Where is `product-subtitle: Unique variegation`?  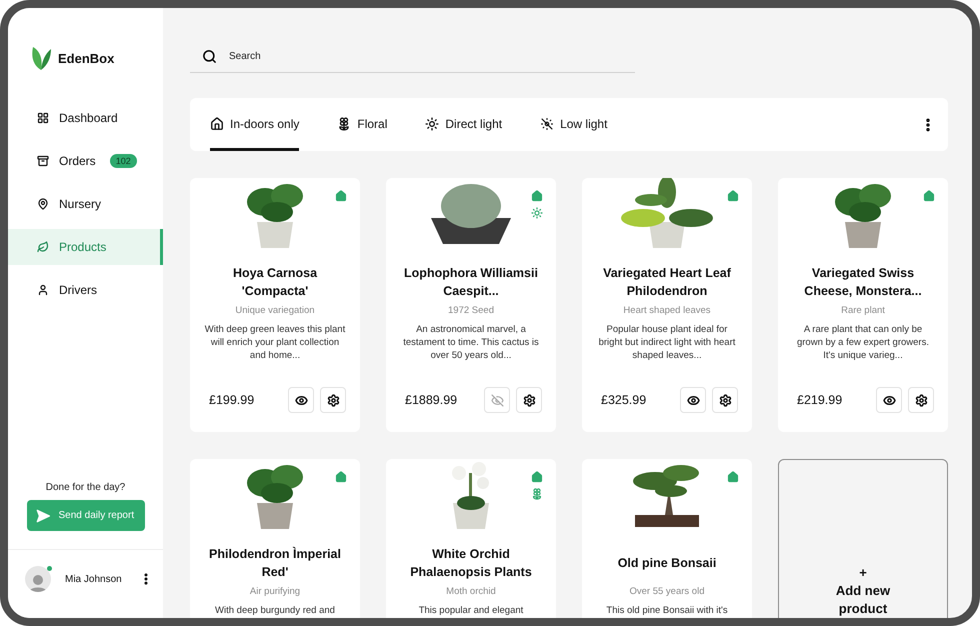
product-subtitle: Unique variegation is located at coordinates (275, 310).